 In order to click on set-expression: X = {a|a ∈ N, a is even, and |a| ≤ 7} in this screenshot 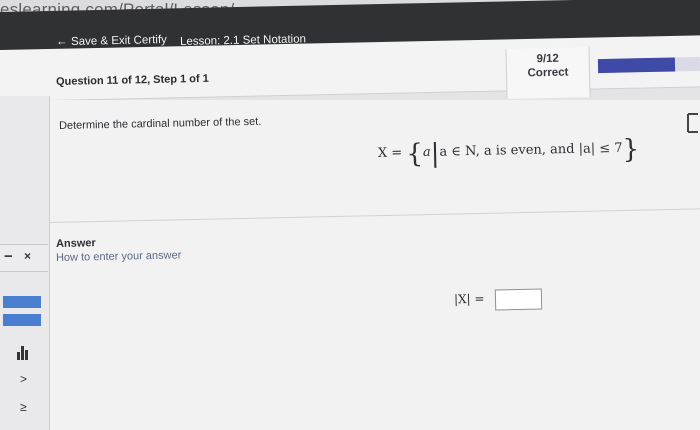, I will do `click(509, 152)`.